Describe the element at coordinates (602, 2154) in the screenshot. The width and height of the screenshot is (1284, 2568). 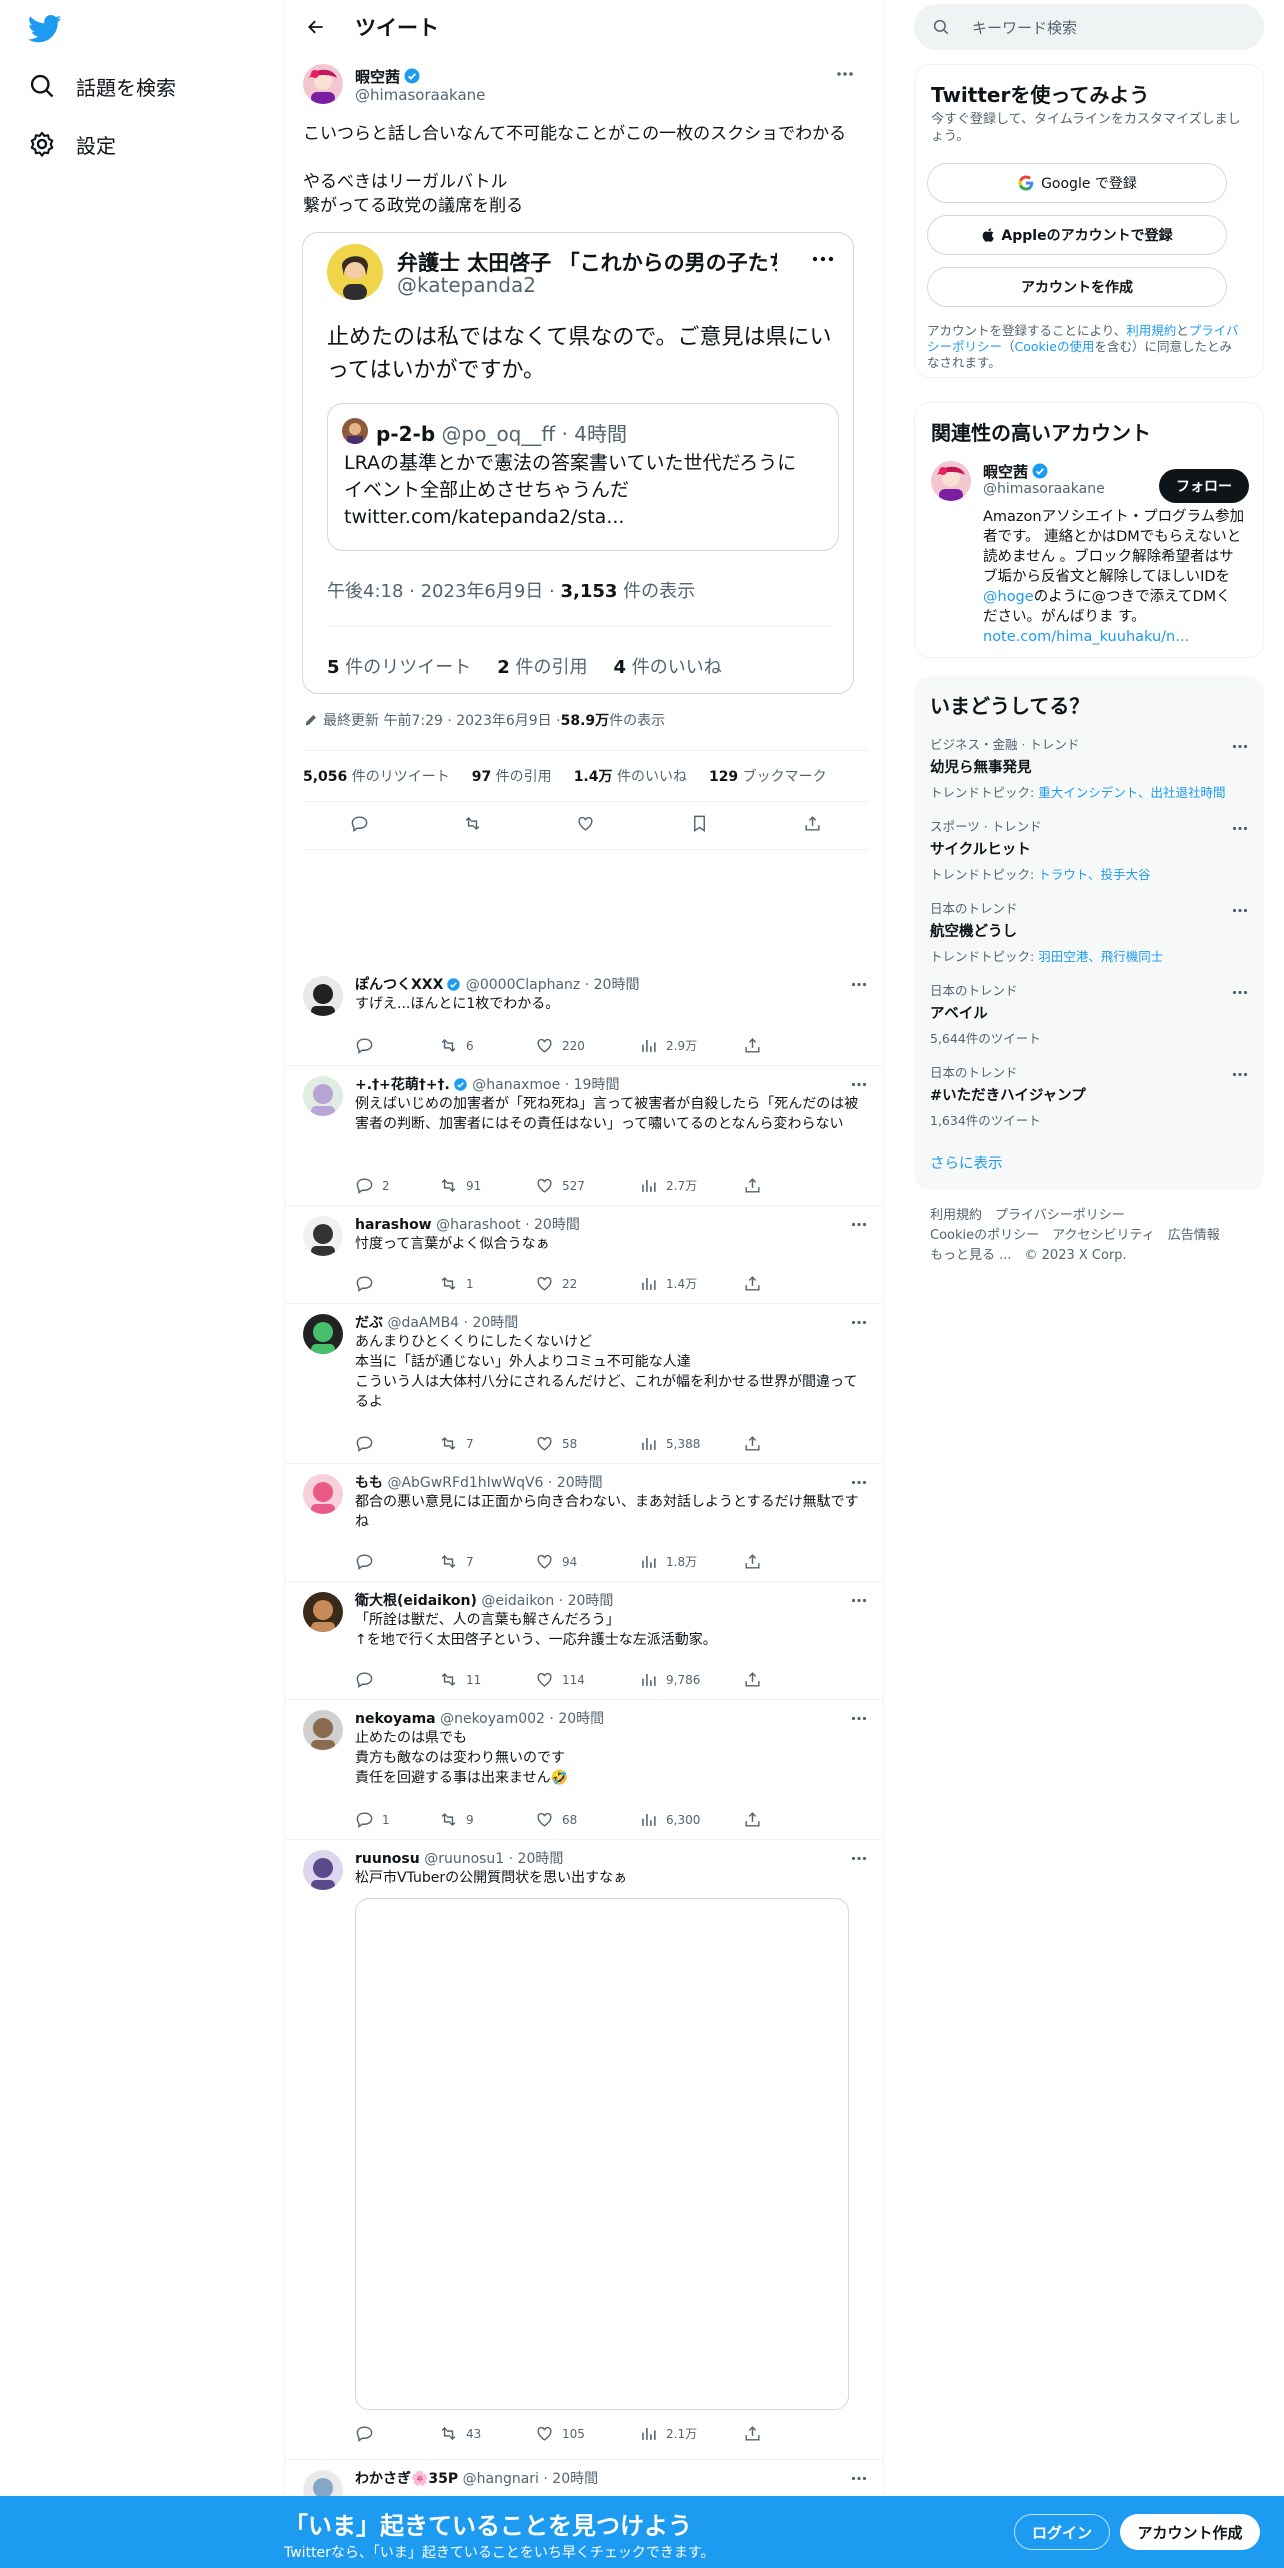
I see `reply-media` at that location.